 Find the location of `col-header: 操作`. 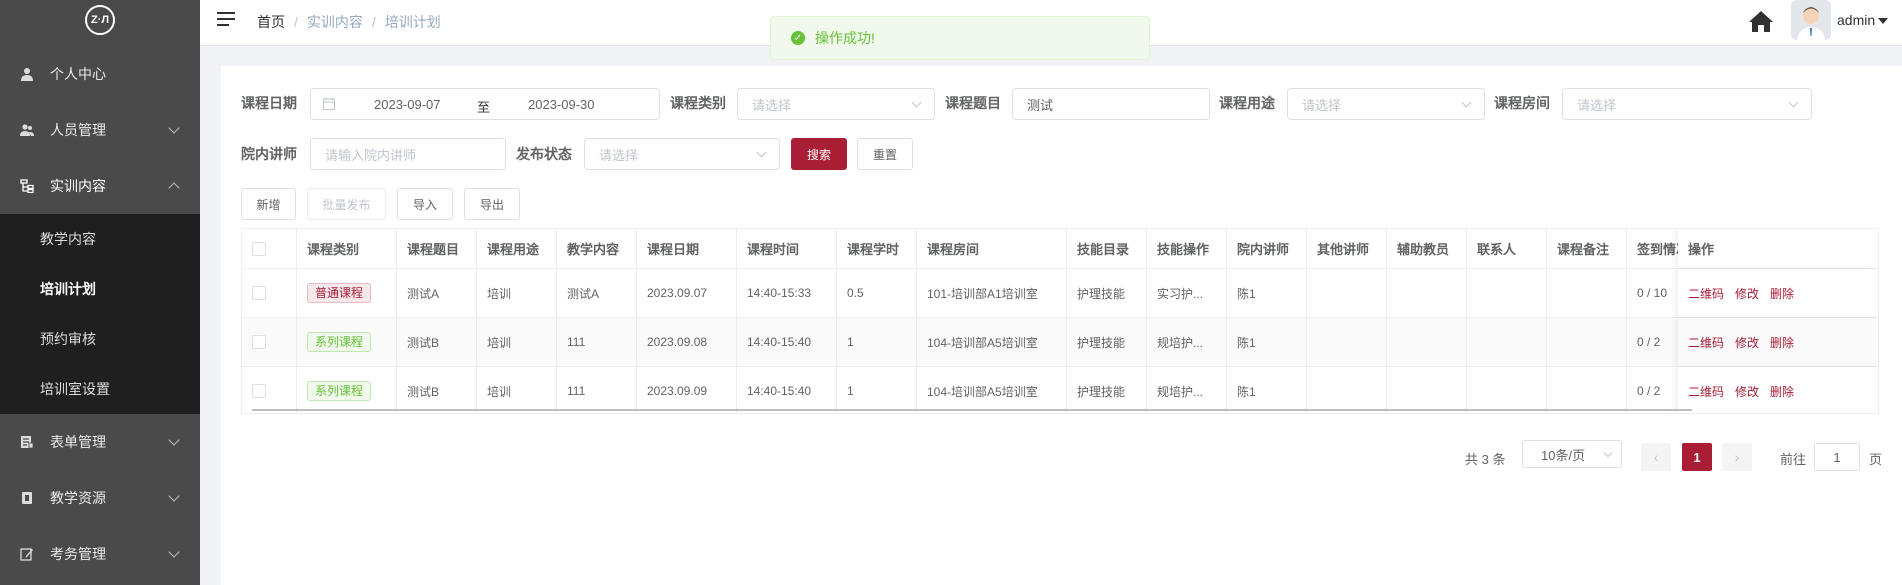

col-header: 操作 is located at coordinates (1701, 249).